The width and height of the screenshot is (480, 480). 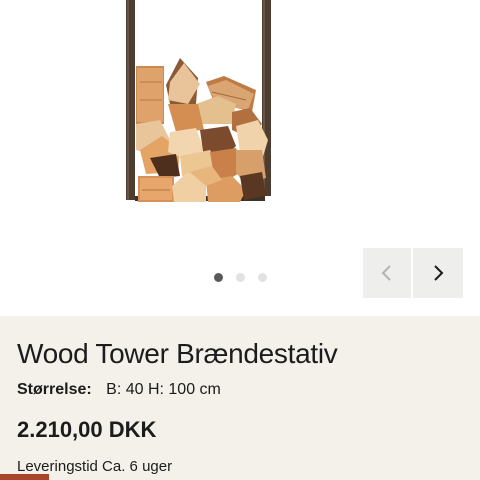 What do you see at coordinates (24, 477) in the screenshot?
I see `accent-tab` at bounding box center [24, 477].